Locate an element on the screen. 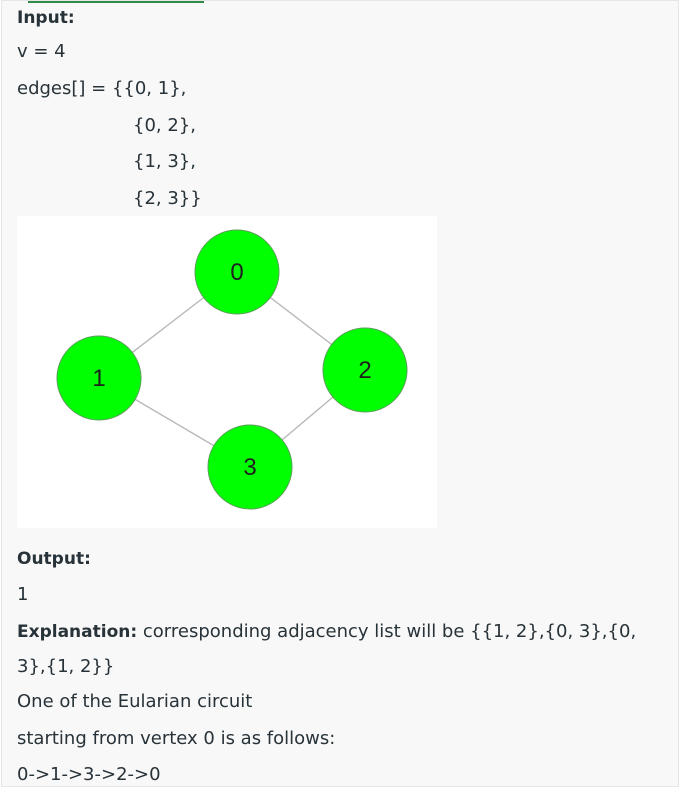 The height and width of the screenshot is (797, 682). input-label: Input: is located at coordinates (46, 18).